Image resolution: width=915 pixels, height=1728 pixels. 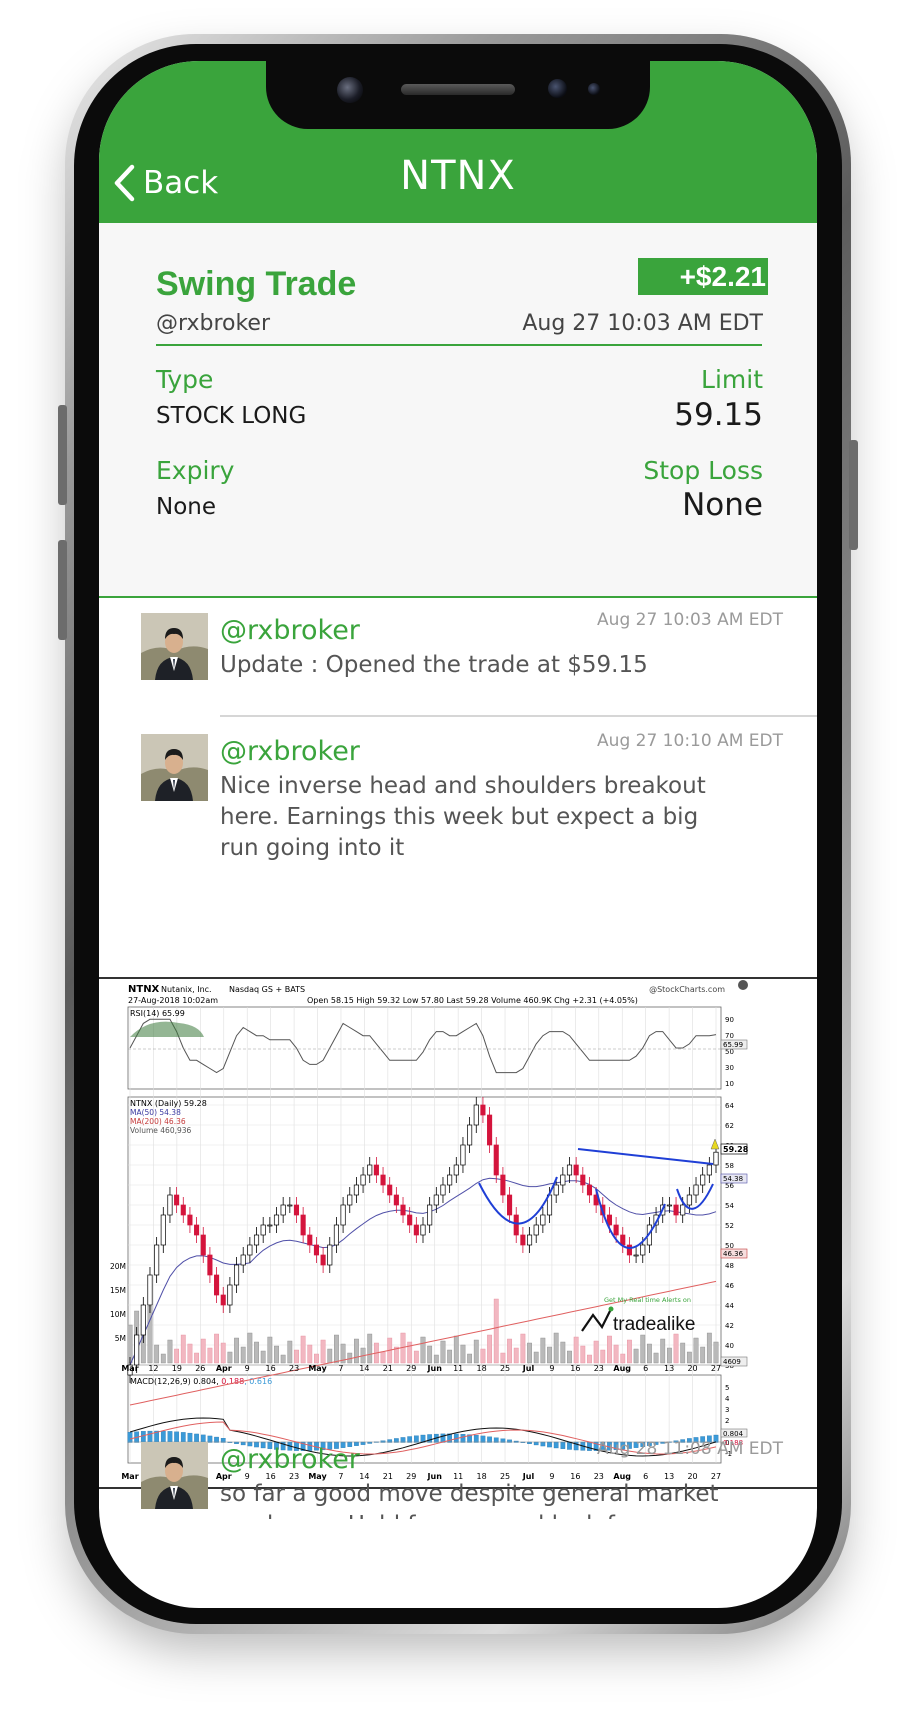 I want to click on rsi-tick-label: 90, so click(x=729, y=1020).